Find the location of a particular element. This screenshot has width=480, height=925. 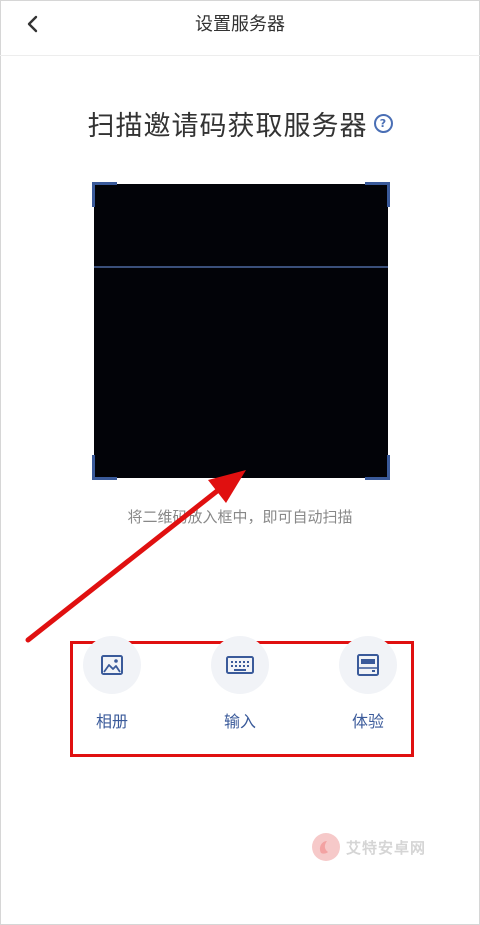

top-nav-bar: 设置服务器 is located at coordinates (240, 28).